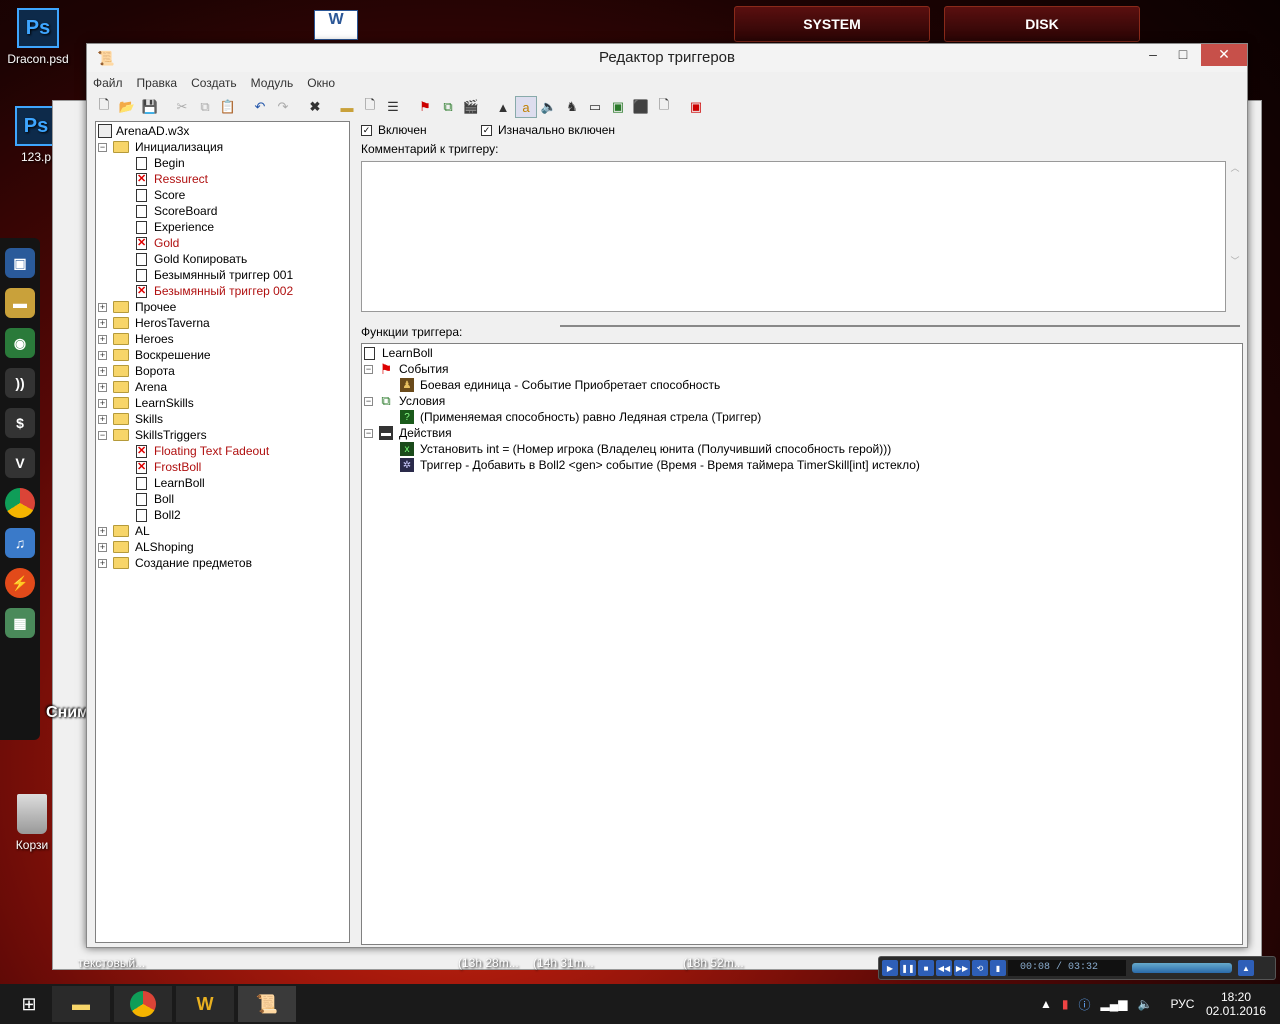 The height and width of the screenshot is (1024, 1280). What do you see at coordinates (526, 107) in the screenshot?
I see `trigger-editor-icon: a` at bounding box center [526, 107].